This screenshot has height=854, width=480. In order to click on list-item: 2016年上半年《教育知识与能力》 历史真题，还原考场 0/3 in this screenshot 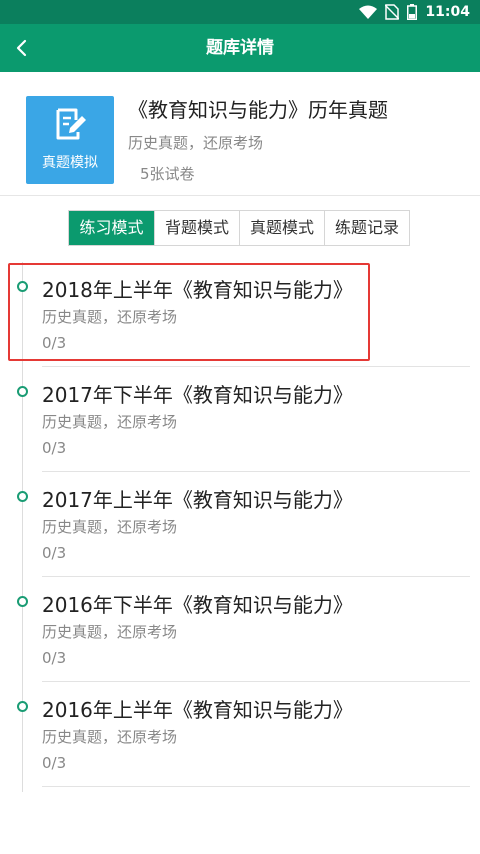, I will do `click(240, 734)`.